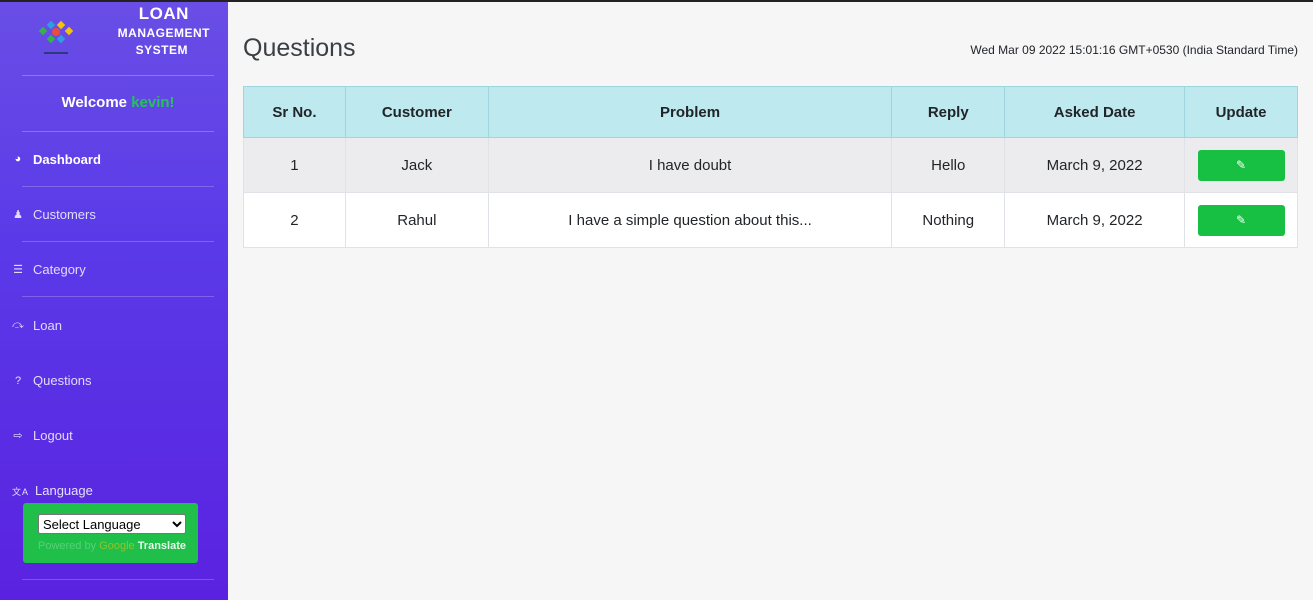 Image resolution: width=1313 pixels, height=600 pixels. What do you see at coordinates (18, 436) in the screenshot?
I see `logout-icon: ⇨` at bounding box center [18, 436].